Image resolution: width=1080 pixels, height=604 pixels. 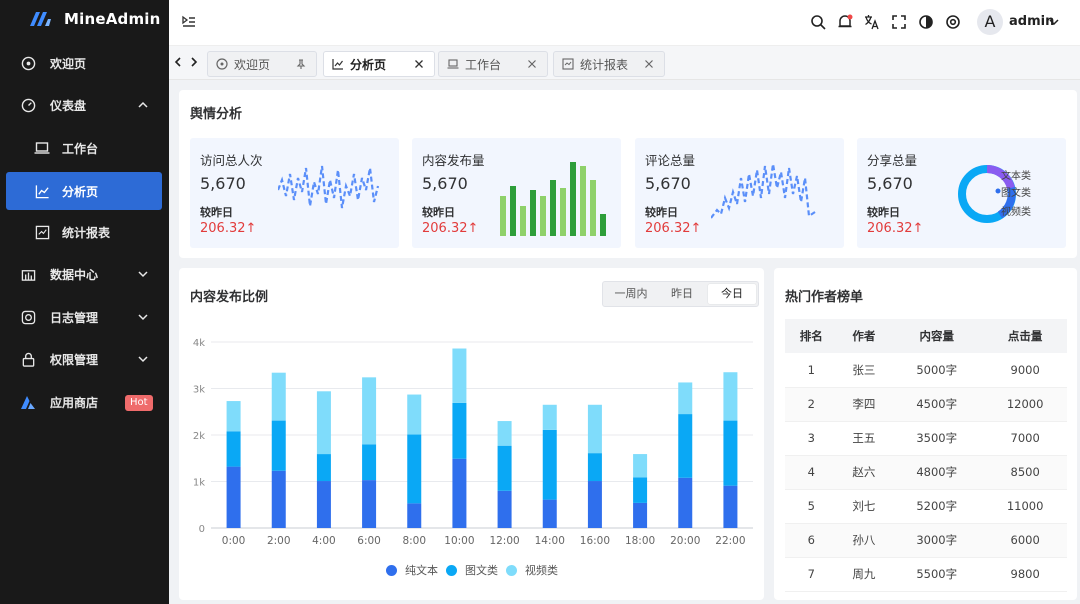 What do you see at coordinates (84, 191) in the screenshot?
I see `sidebar-item-analysis: 分析页` at bounding box center [84, 191].